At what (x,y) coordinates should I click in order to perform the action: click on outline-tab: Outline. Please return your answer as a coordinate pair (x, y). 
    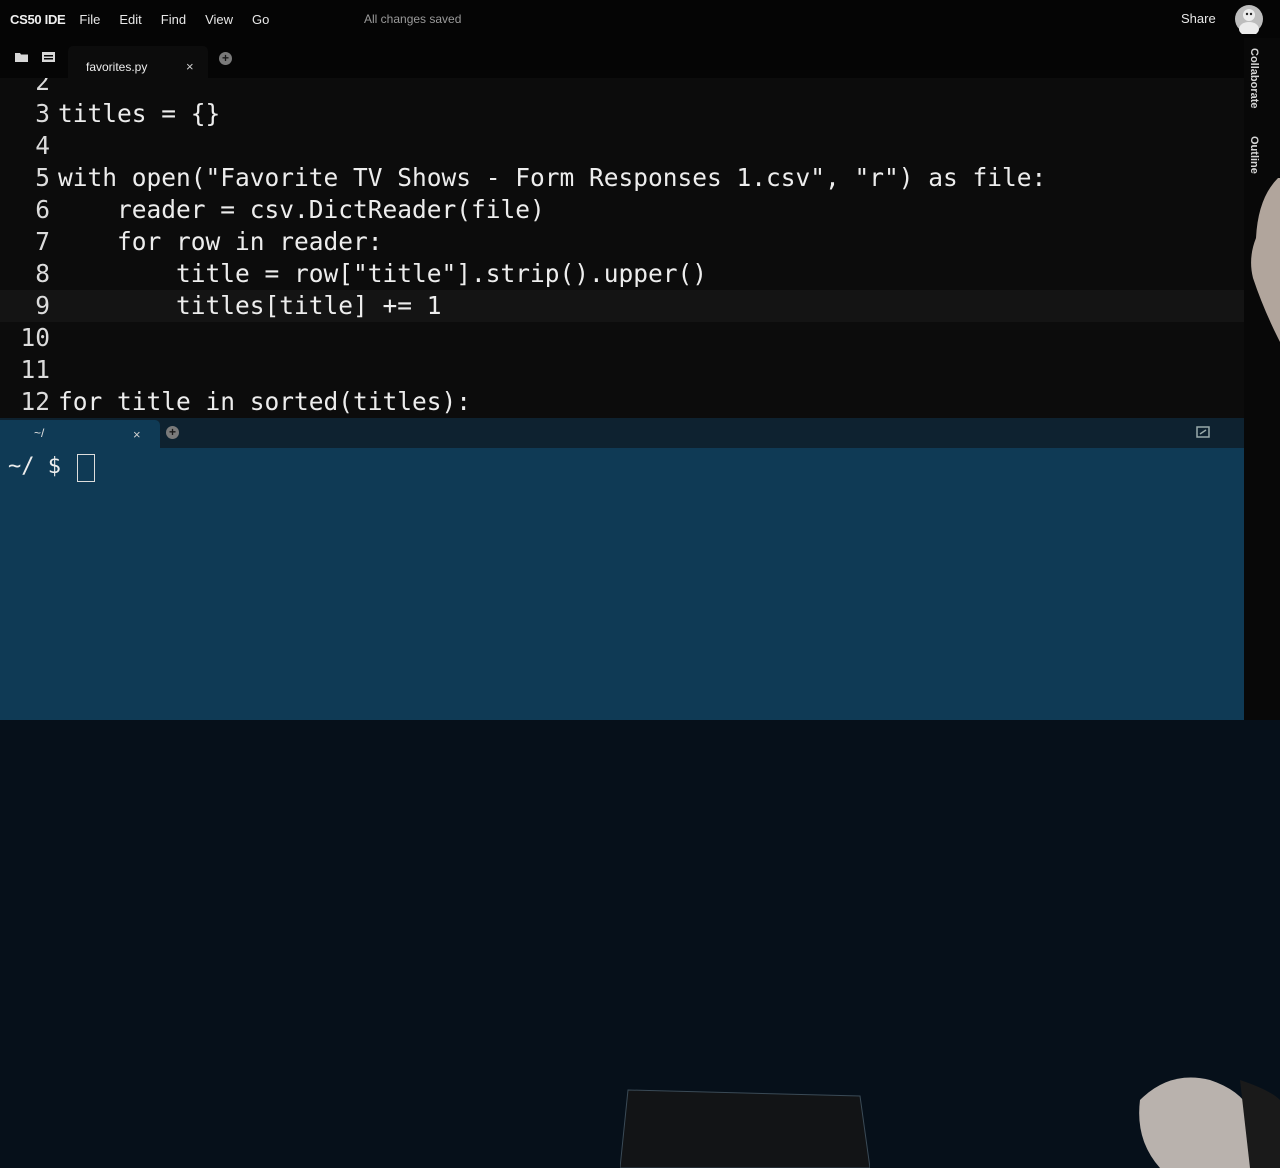
    Looking at the image, I should click on (1254, 155).